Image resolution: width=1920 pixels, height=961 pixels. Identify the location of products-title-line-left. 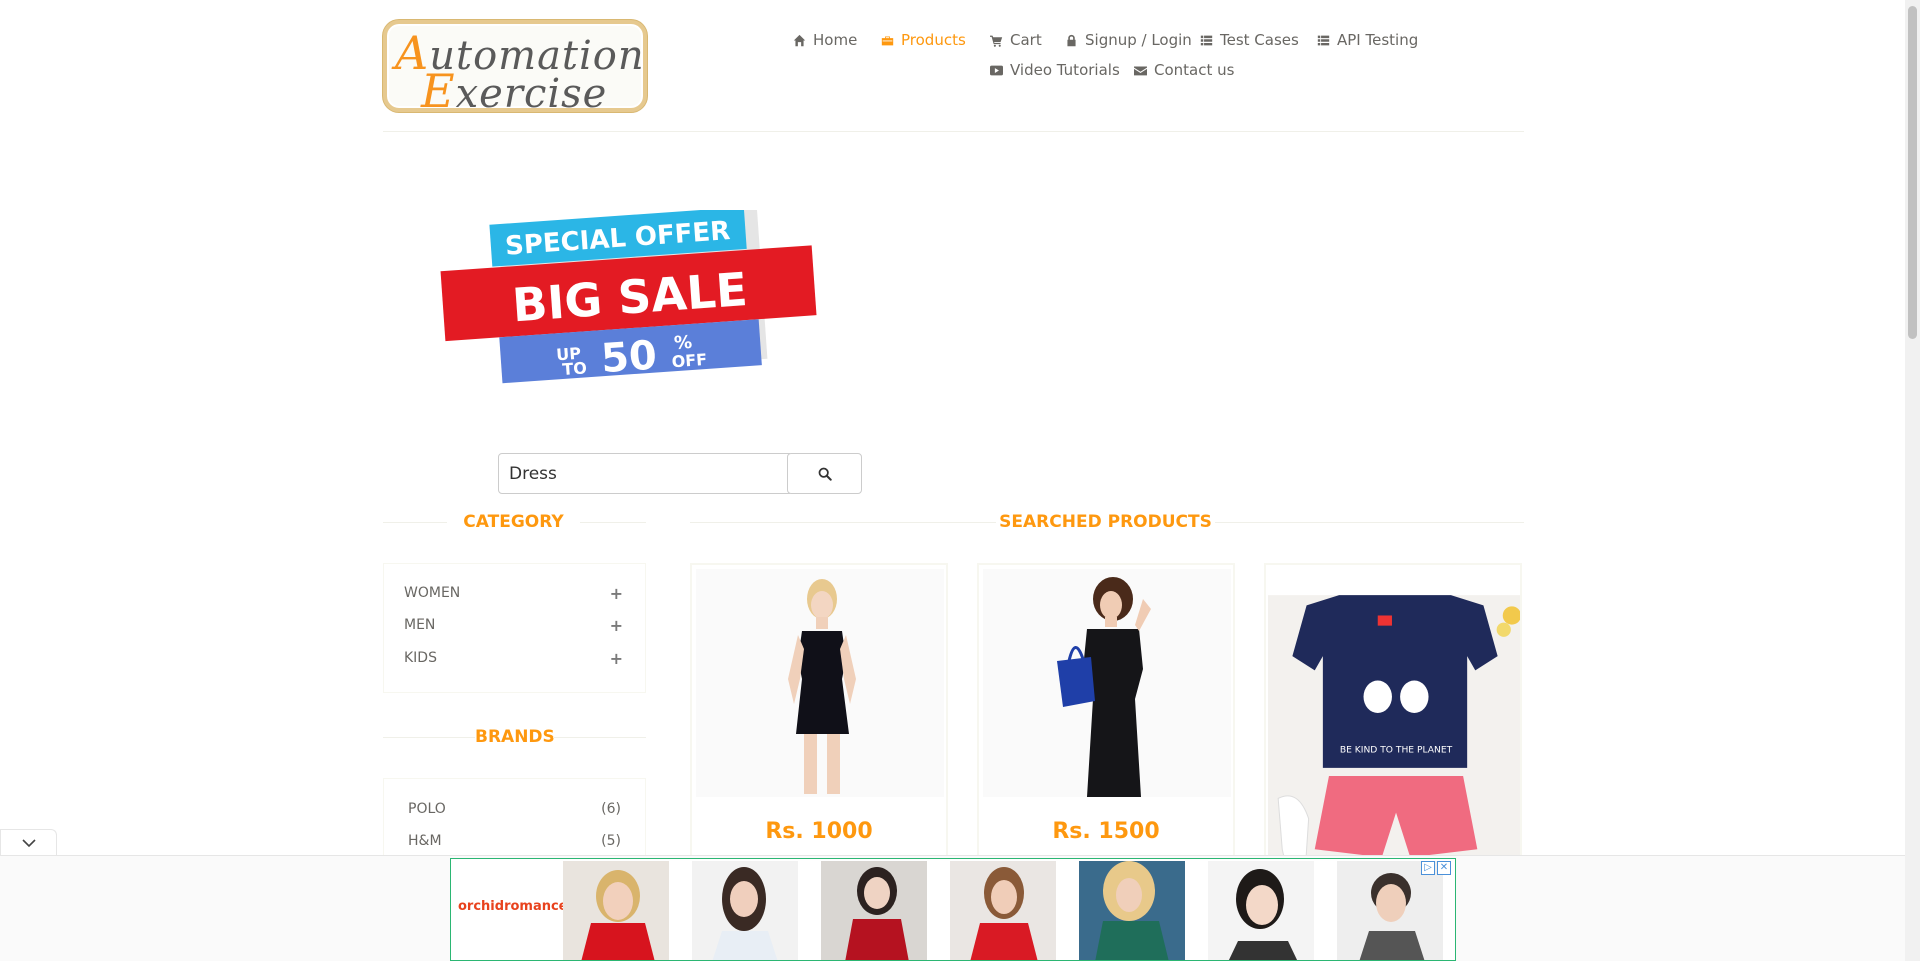
(843, 522).